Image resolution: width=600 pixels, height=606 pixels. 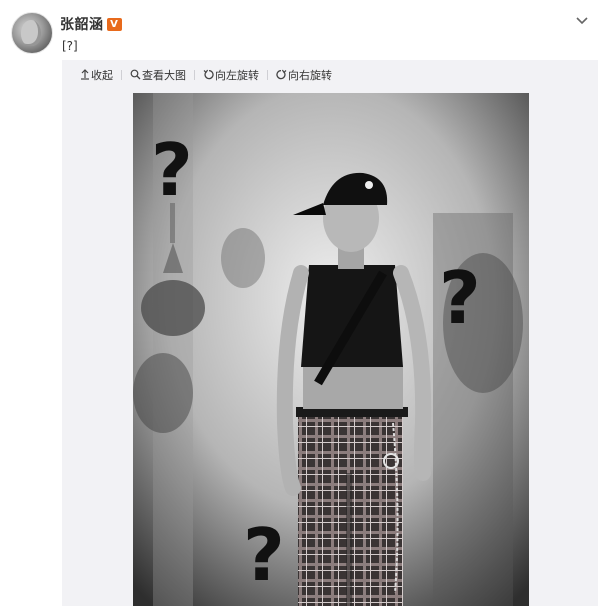 I want to click on magnifier-icon, so click(x=135, y=75).